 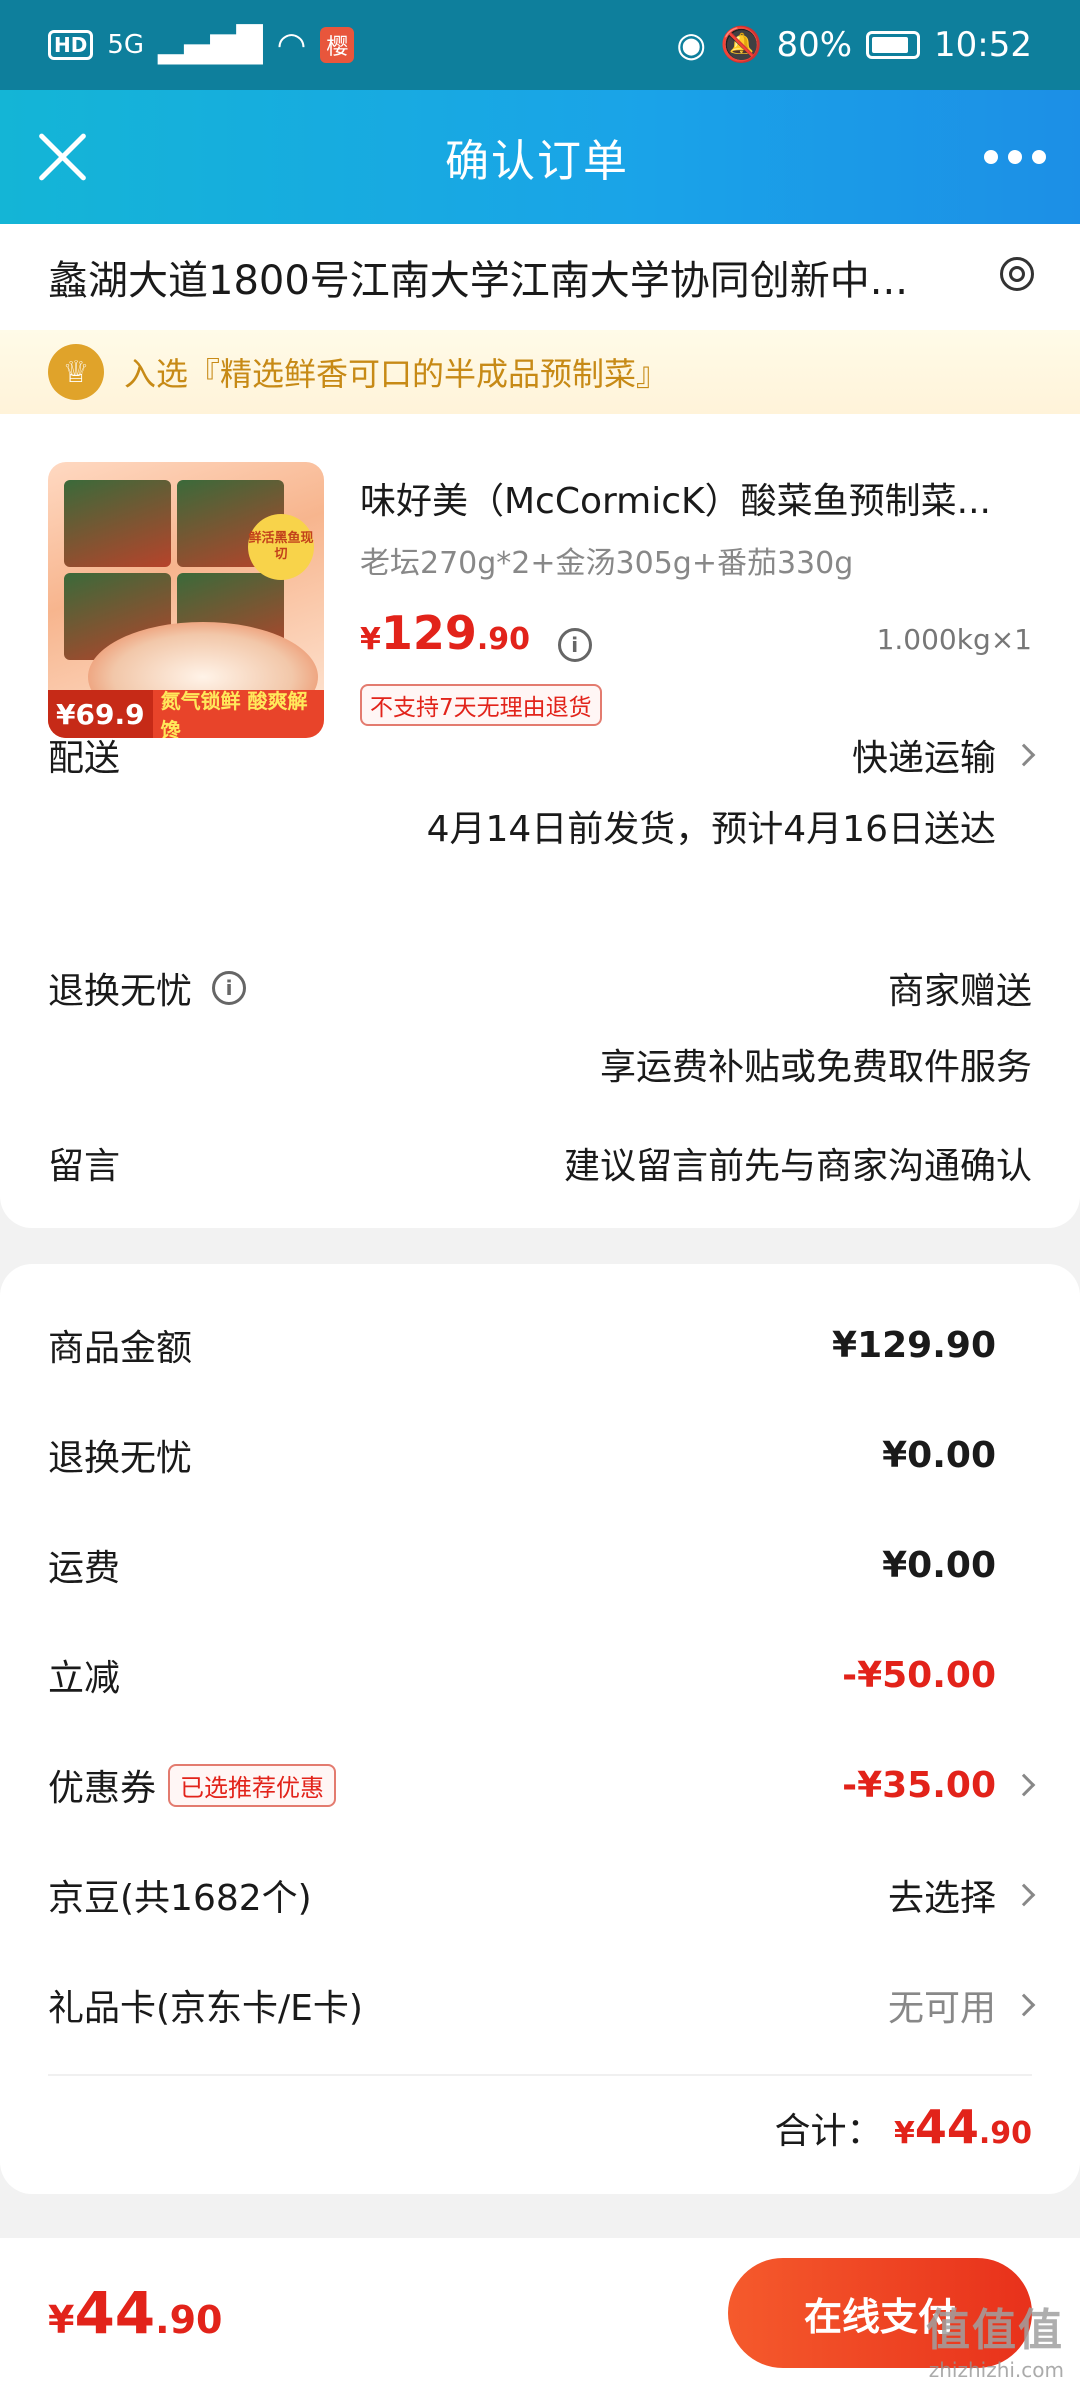 I want to click on coupon-row: 优惠券 已选推荐优惠 -¥35.00, so click(x=540, y=1785).